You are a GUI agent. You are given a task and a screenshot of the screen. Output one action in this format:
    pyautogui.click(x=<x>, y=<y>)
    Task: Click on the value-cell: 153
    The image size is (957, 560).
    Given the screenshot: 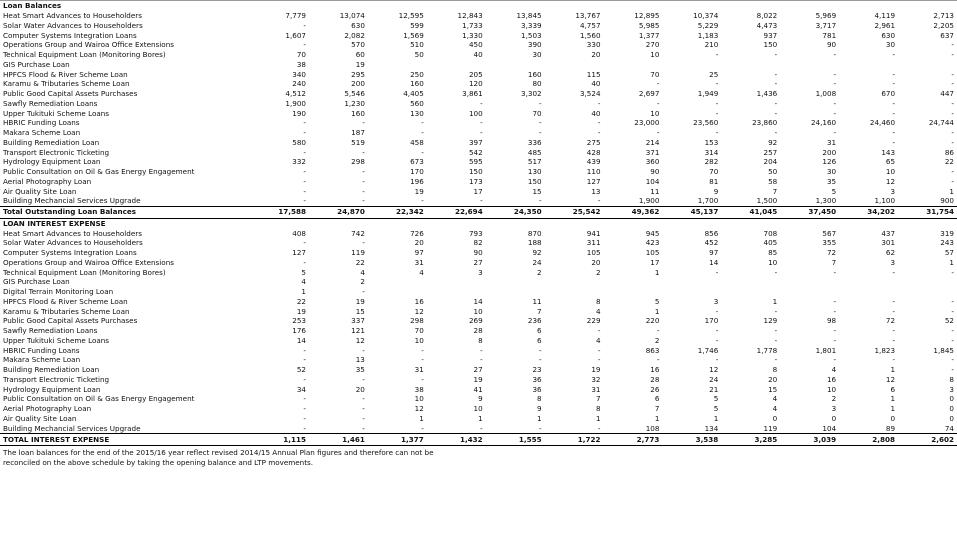 What is the action you would take?
    pyautogui.click(x=711, y=142)
    